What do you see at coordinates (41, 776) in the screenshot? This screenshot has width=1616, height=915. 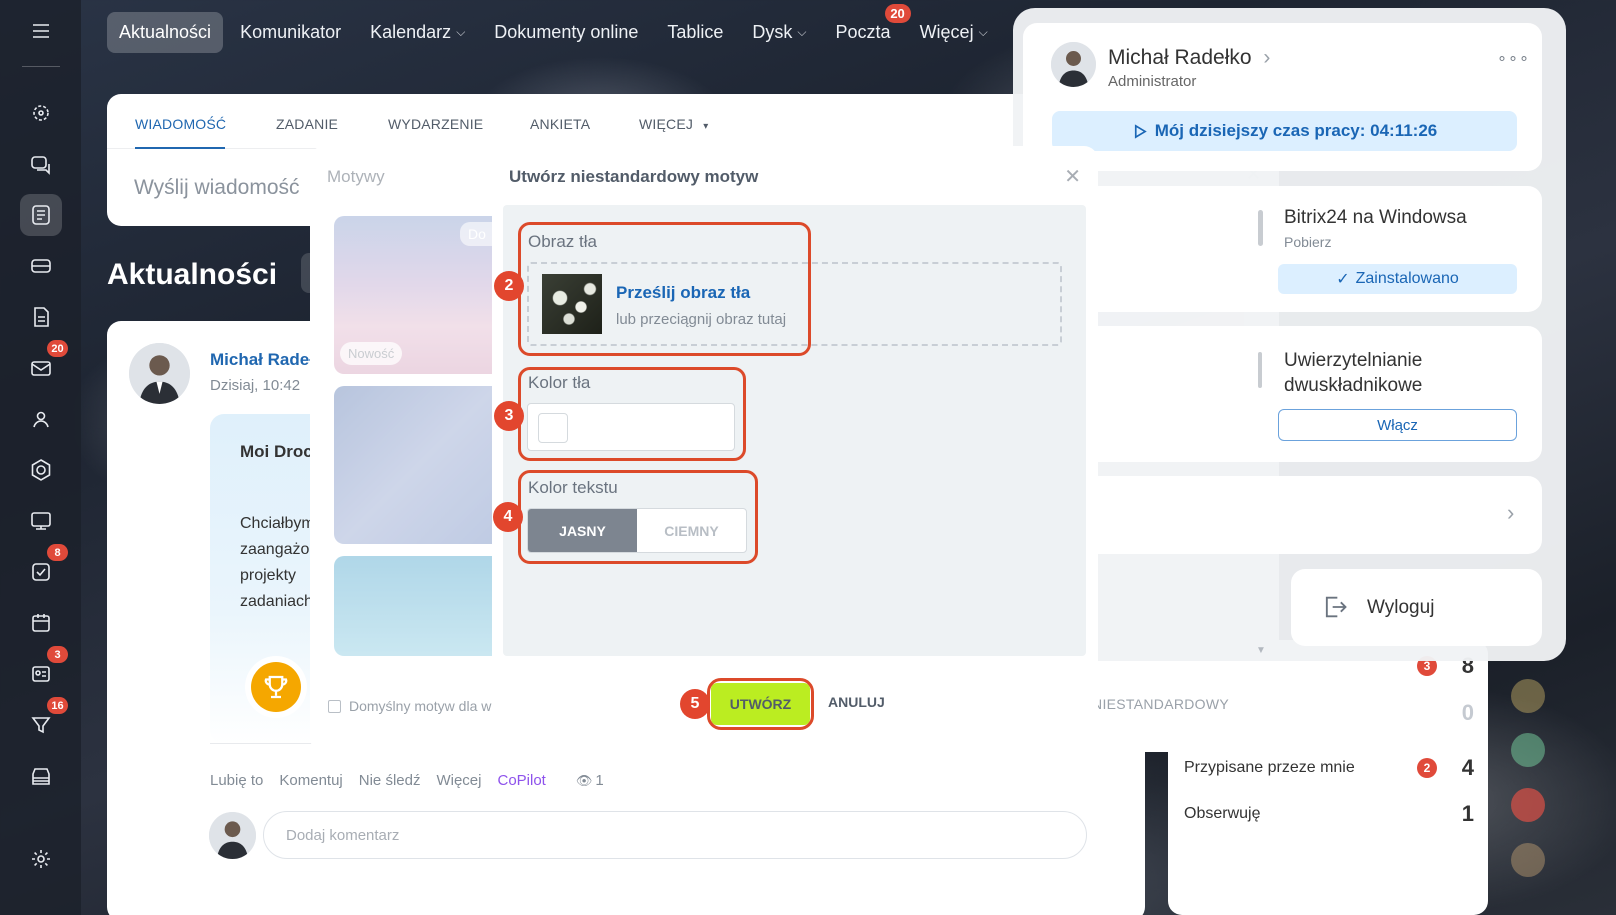 I see `sidebar-item-store-icon` at bounding box center [41, 776].